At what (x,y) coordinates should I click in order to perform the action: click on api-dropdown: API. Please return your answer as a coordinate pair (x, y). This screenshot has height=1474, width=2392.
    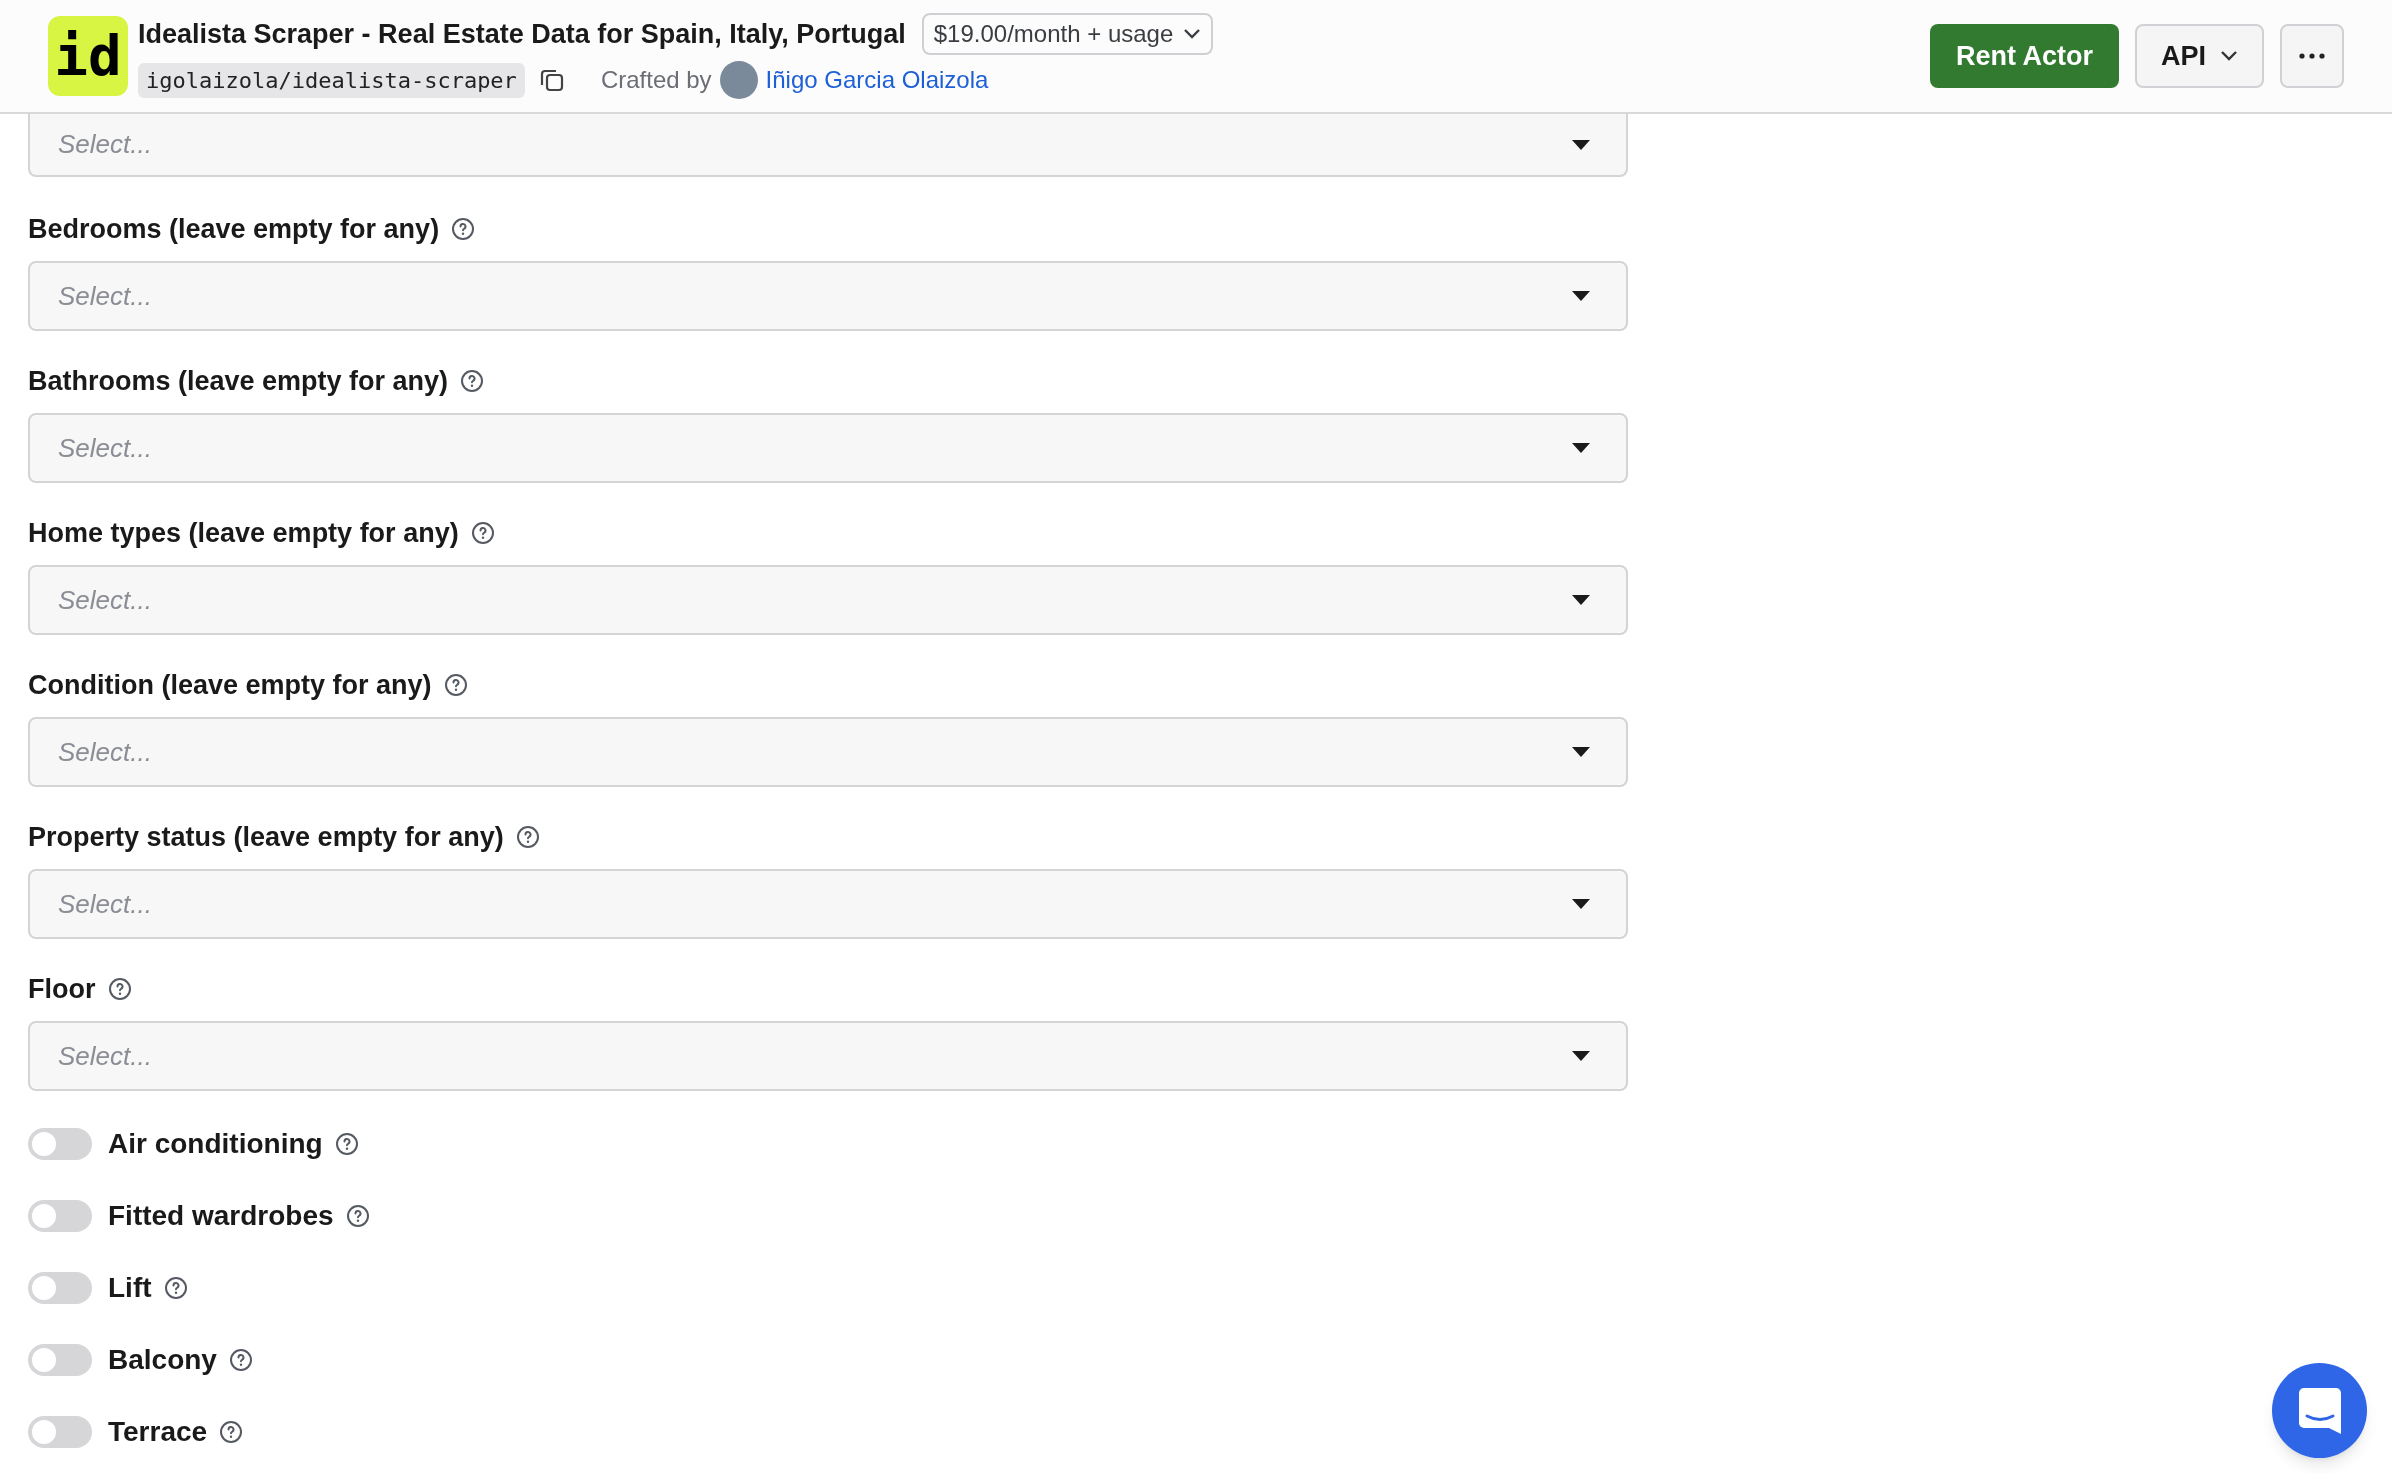
    Looking at the image, I should click on (2199, 56).